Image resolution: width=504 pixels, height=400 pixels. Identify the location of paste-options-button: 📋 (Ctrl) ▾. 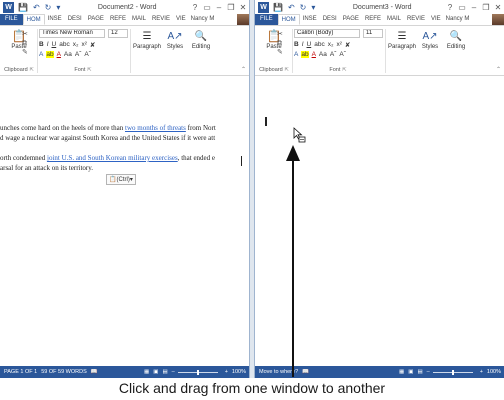
(121, 179).